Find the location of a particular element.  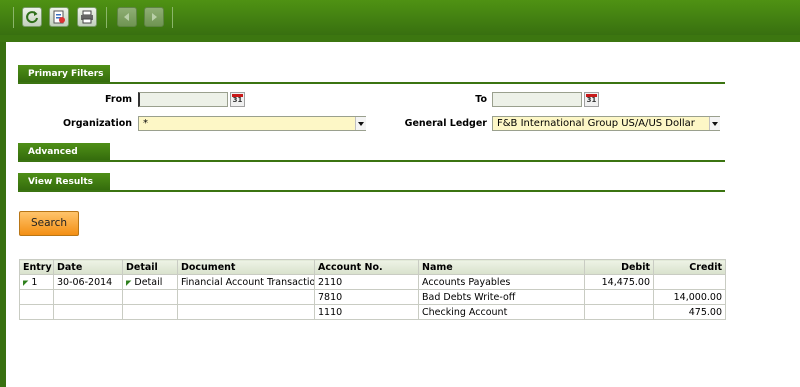

print-button is located at coordinates (87, 17).